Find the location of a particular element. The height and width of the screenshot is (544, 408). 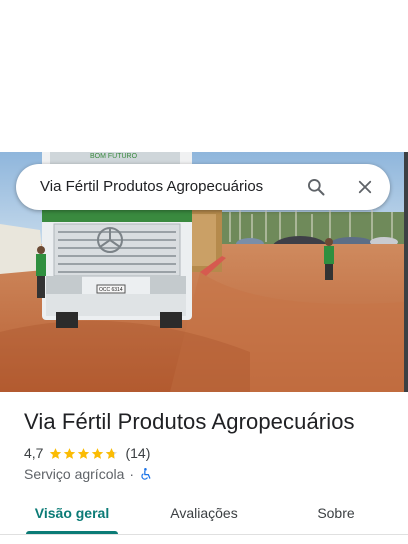

tab-overview: Visão geral is located at coordinates (72, 514).